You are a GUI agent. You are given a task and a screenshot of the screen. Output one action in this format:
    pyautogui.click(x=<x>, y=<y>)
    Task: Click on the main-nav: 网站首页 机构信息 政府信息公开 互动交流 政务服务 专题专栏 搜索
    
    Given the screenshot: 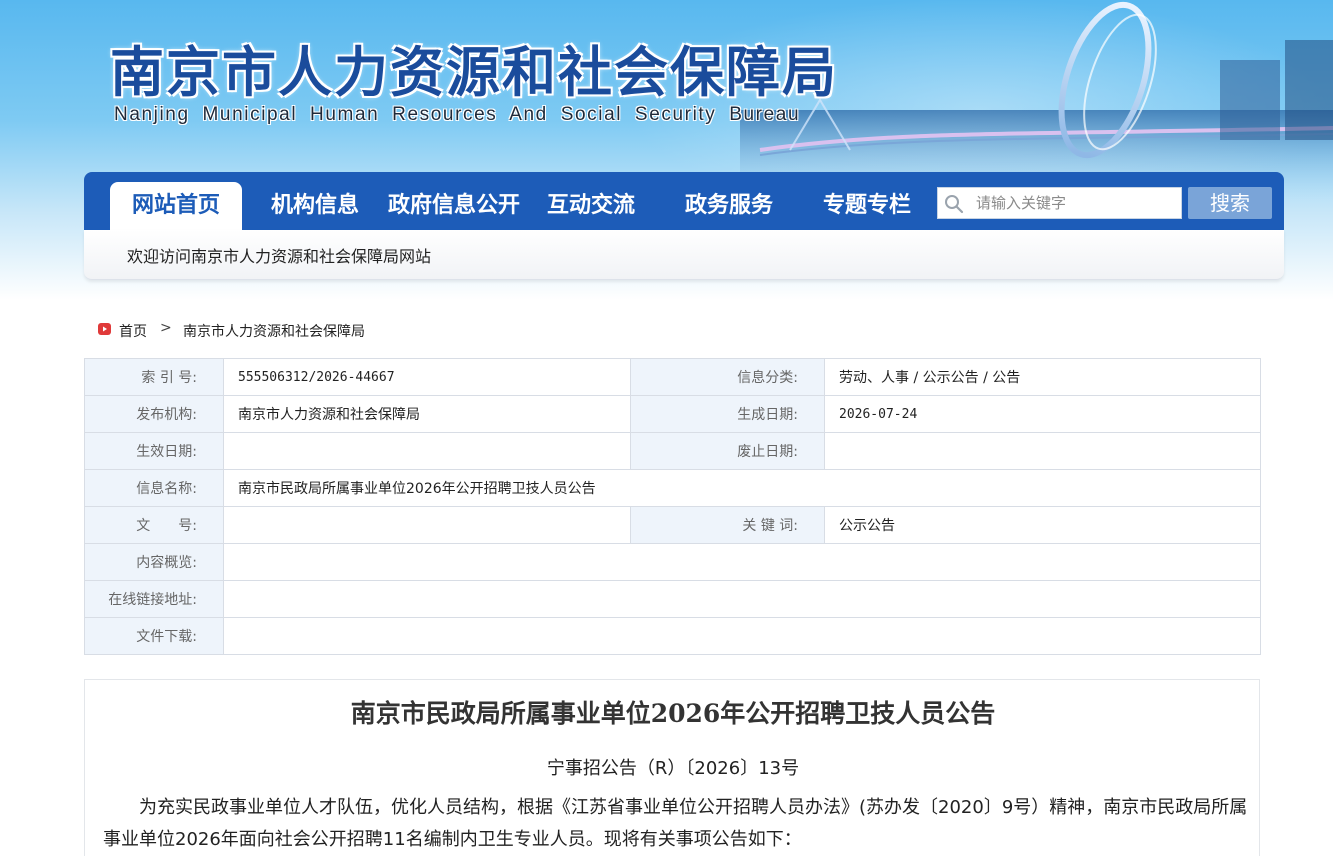 What is the action you would take?
    pyautogui.click(x=684, y=201)
    